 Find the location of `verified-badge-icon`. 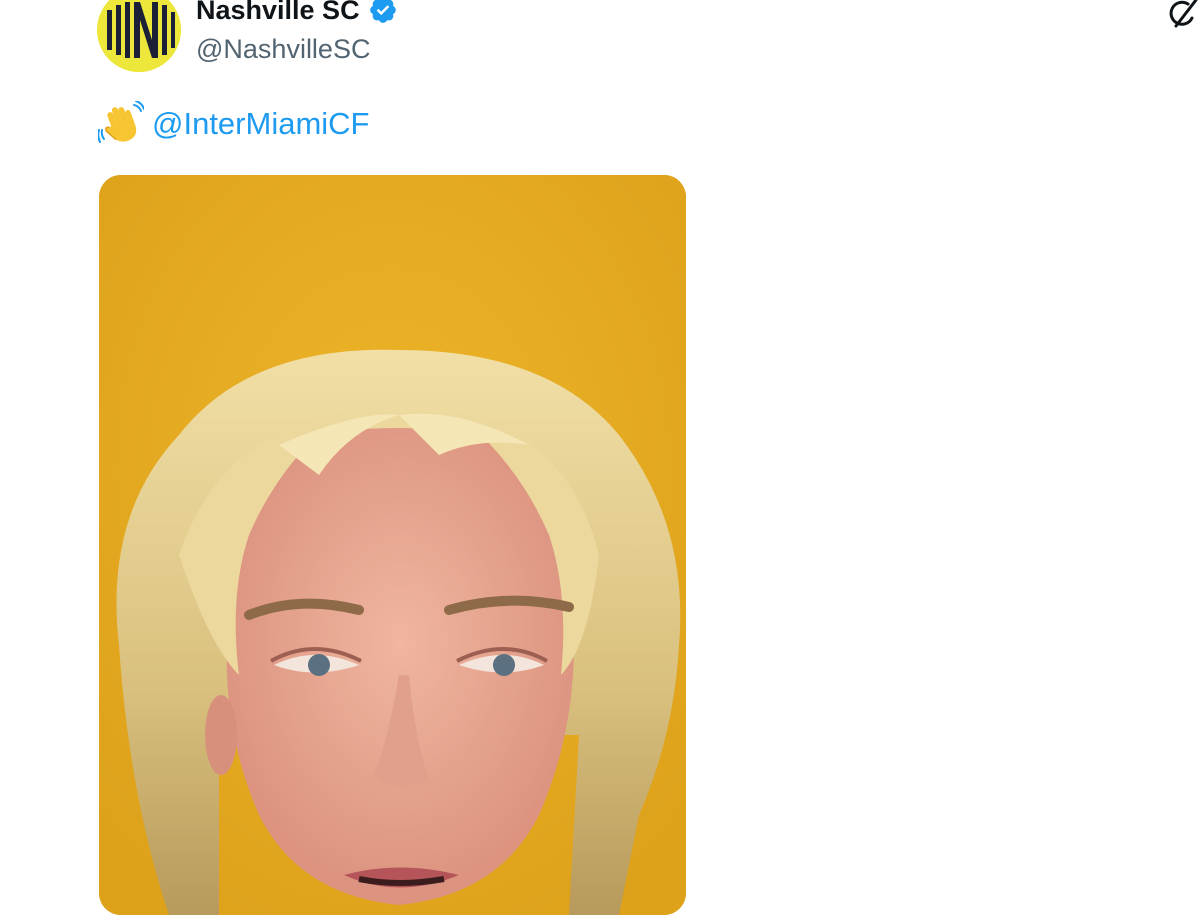

verified-badge-icon is located at coordinates (383, 12).